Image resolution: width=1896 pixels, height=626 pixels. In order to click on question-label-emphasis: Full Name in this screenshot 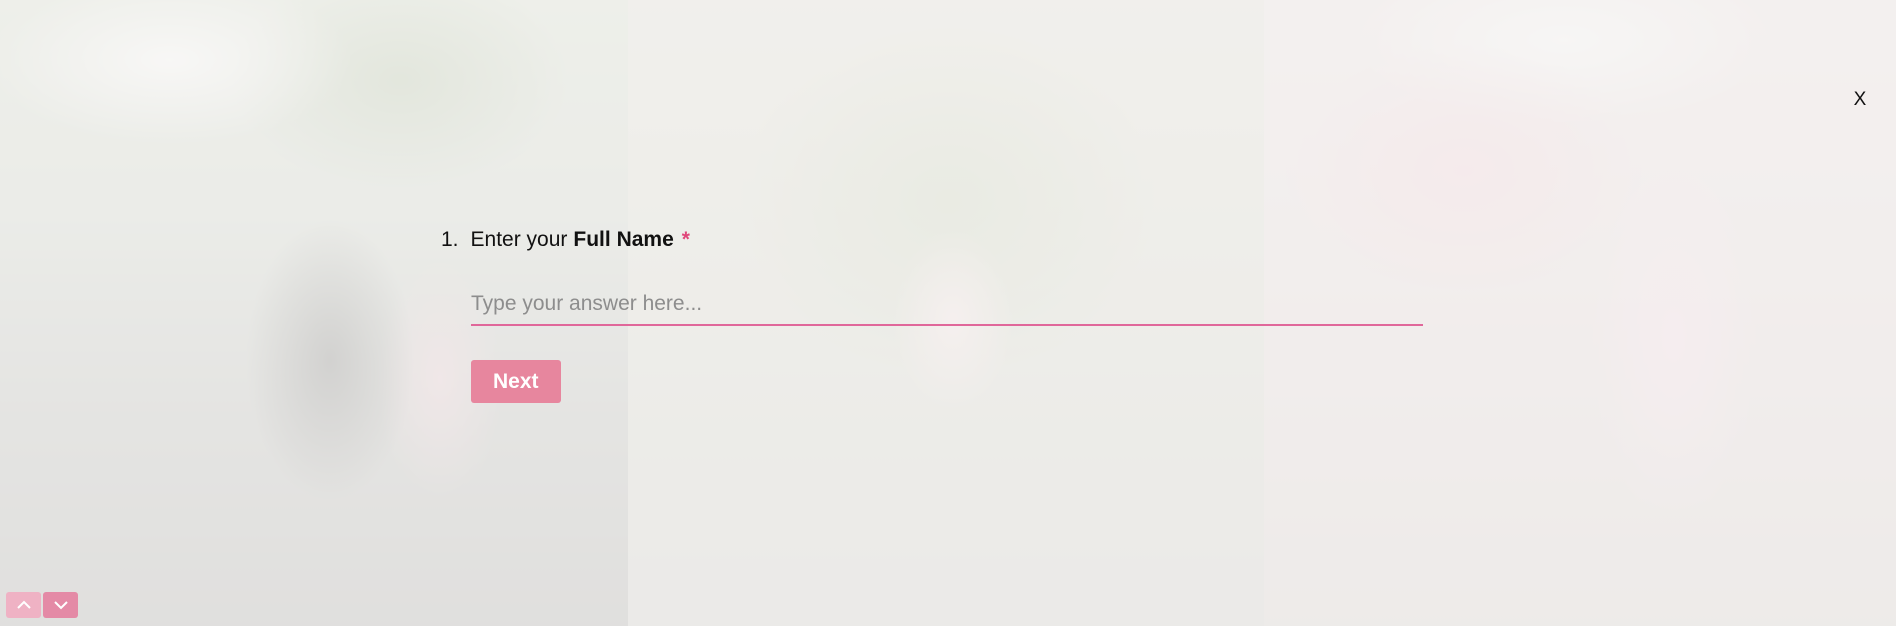, I will do `click(623, 239)`.